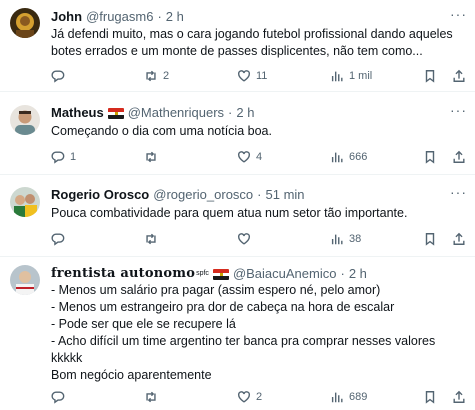  I want to click on view-count: 38, so click(355, 239).